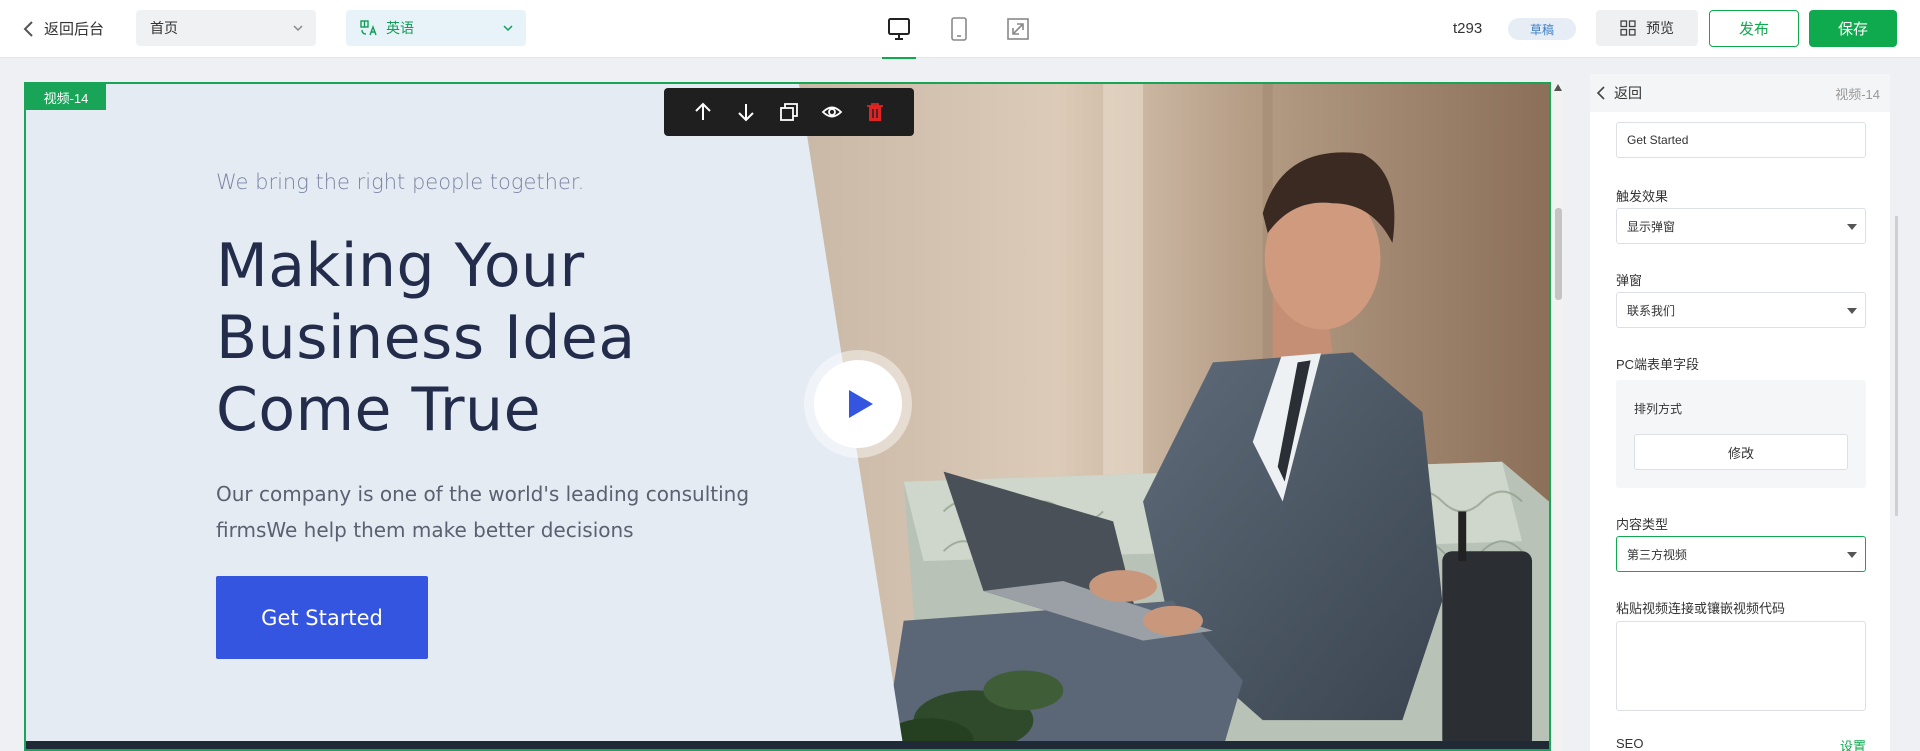  I want to click on content-type-label: 内容类型, so click(1642, 524).